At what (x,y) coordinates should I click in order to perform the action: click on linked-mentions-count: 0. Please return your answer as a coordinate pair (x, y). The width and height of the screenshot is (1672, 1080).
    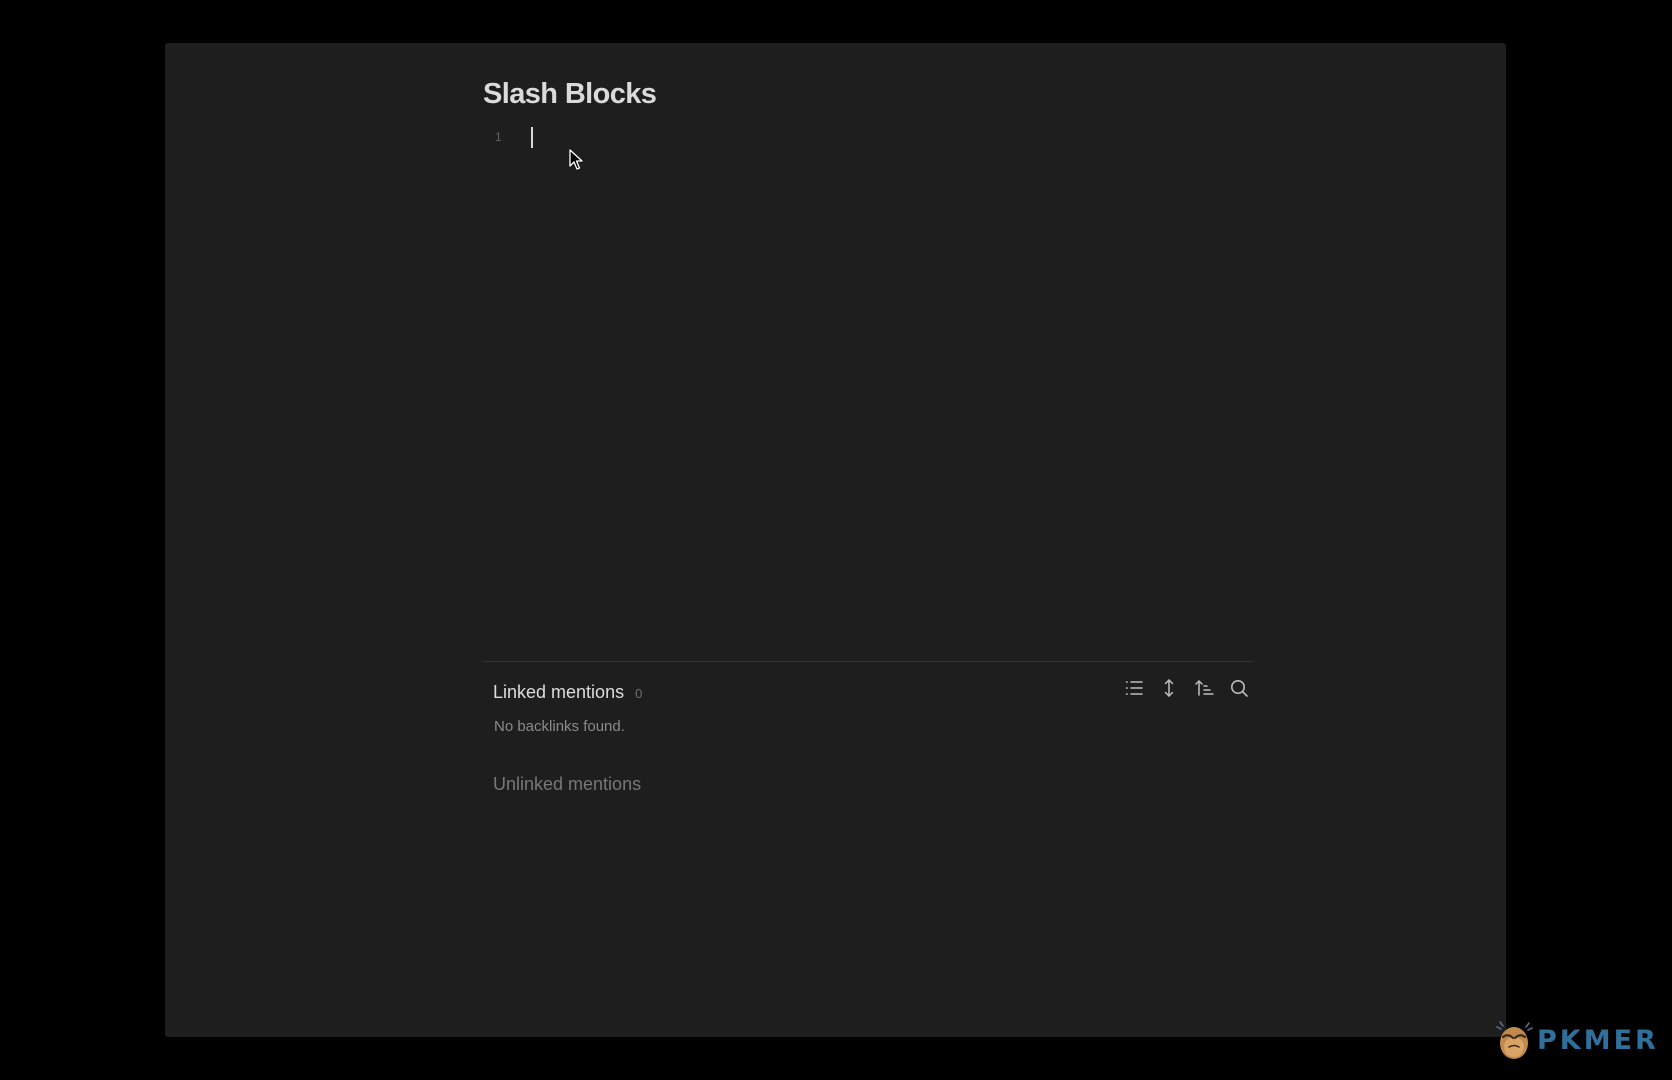
    Looking at the image, I should click on (639, 693).